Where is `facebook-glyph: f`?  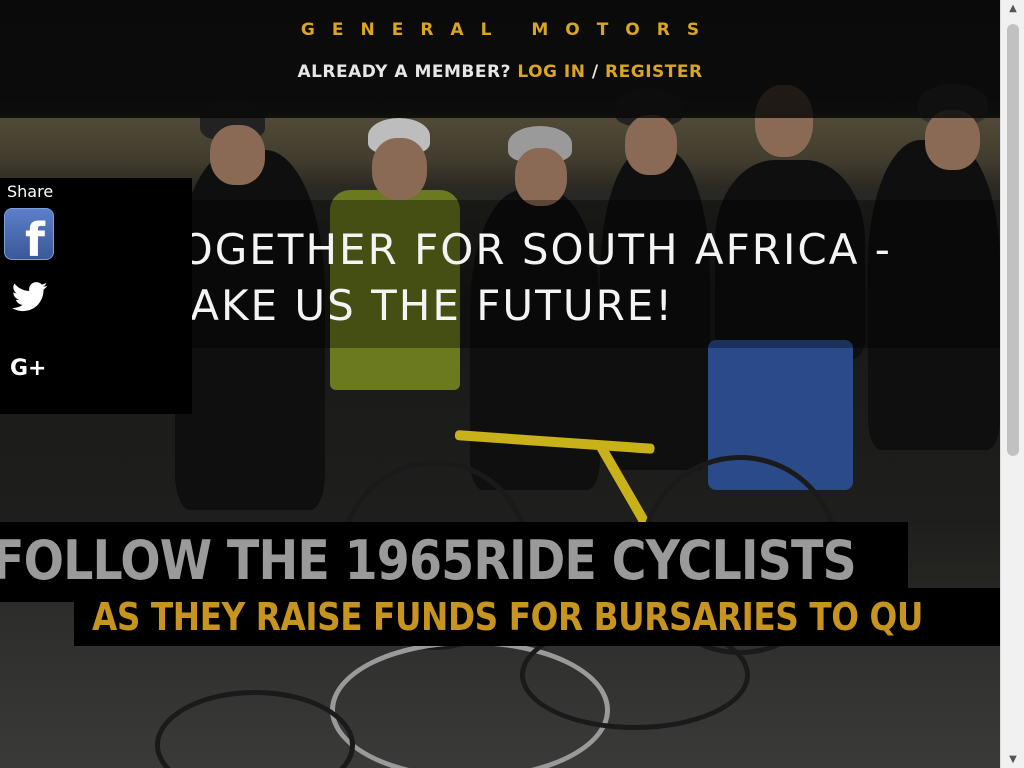 facebook-glyph: f is located at coordinates (34, 240).